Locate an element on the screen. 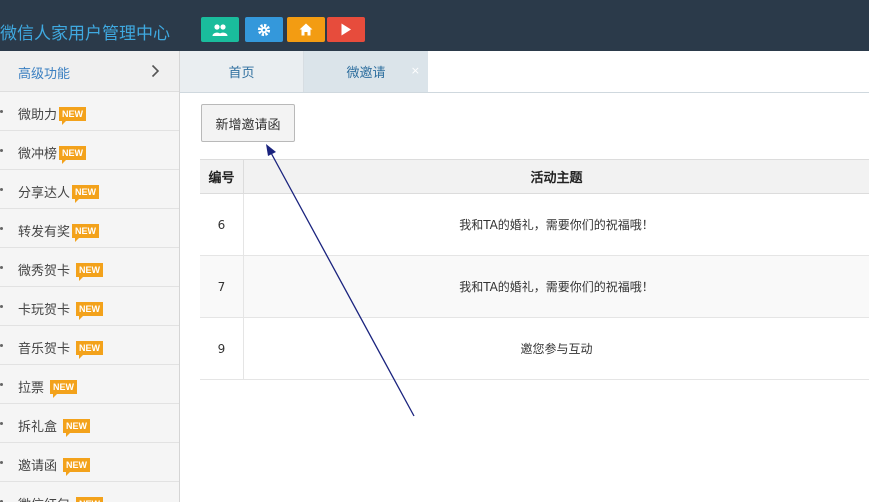 This screenshot has height=502, width=869. column-header-title: 活动主题 is located at coordinates (556, 178).